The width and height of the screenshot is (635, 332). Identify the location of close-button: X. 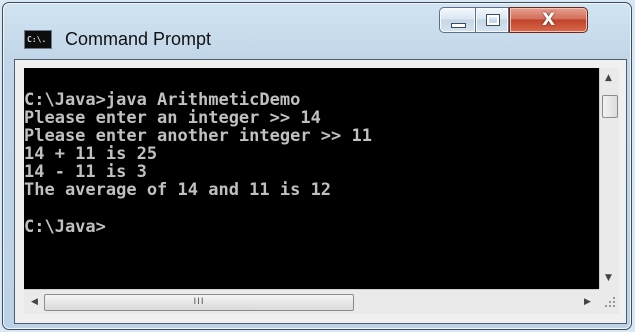
(548, 20).